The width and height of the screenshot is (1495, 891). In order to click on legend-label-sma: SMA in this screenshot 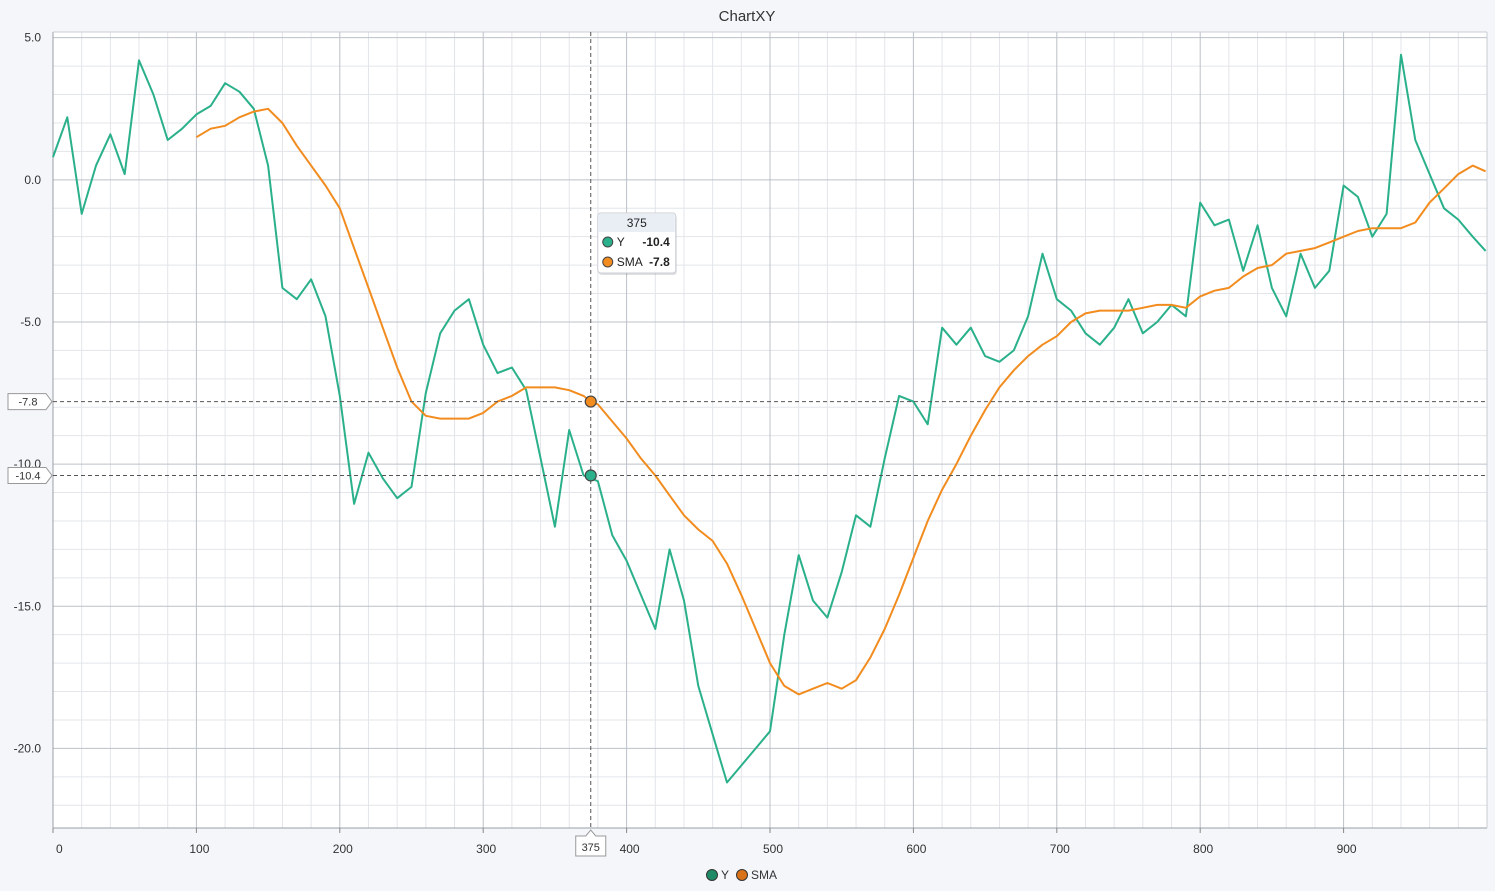, I will do `click(764, 875)`.